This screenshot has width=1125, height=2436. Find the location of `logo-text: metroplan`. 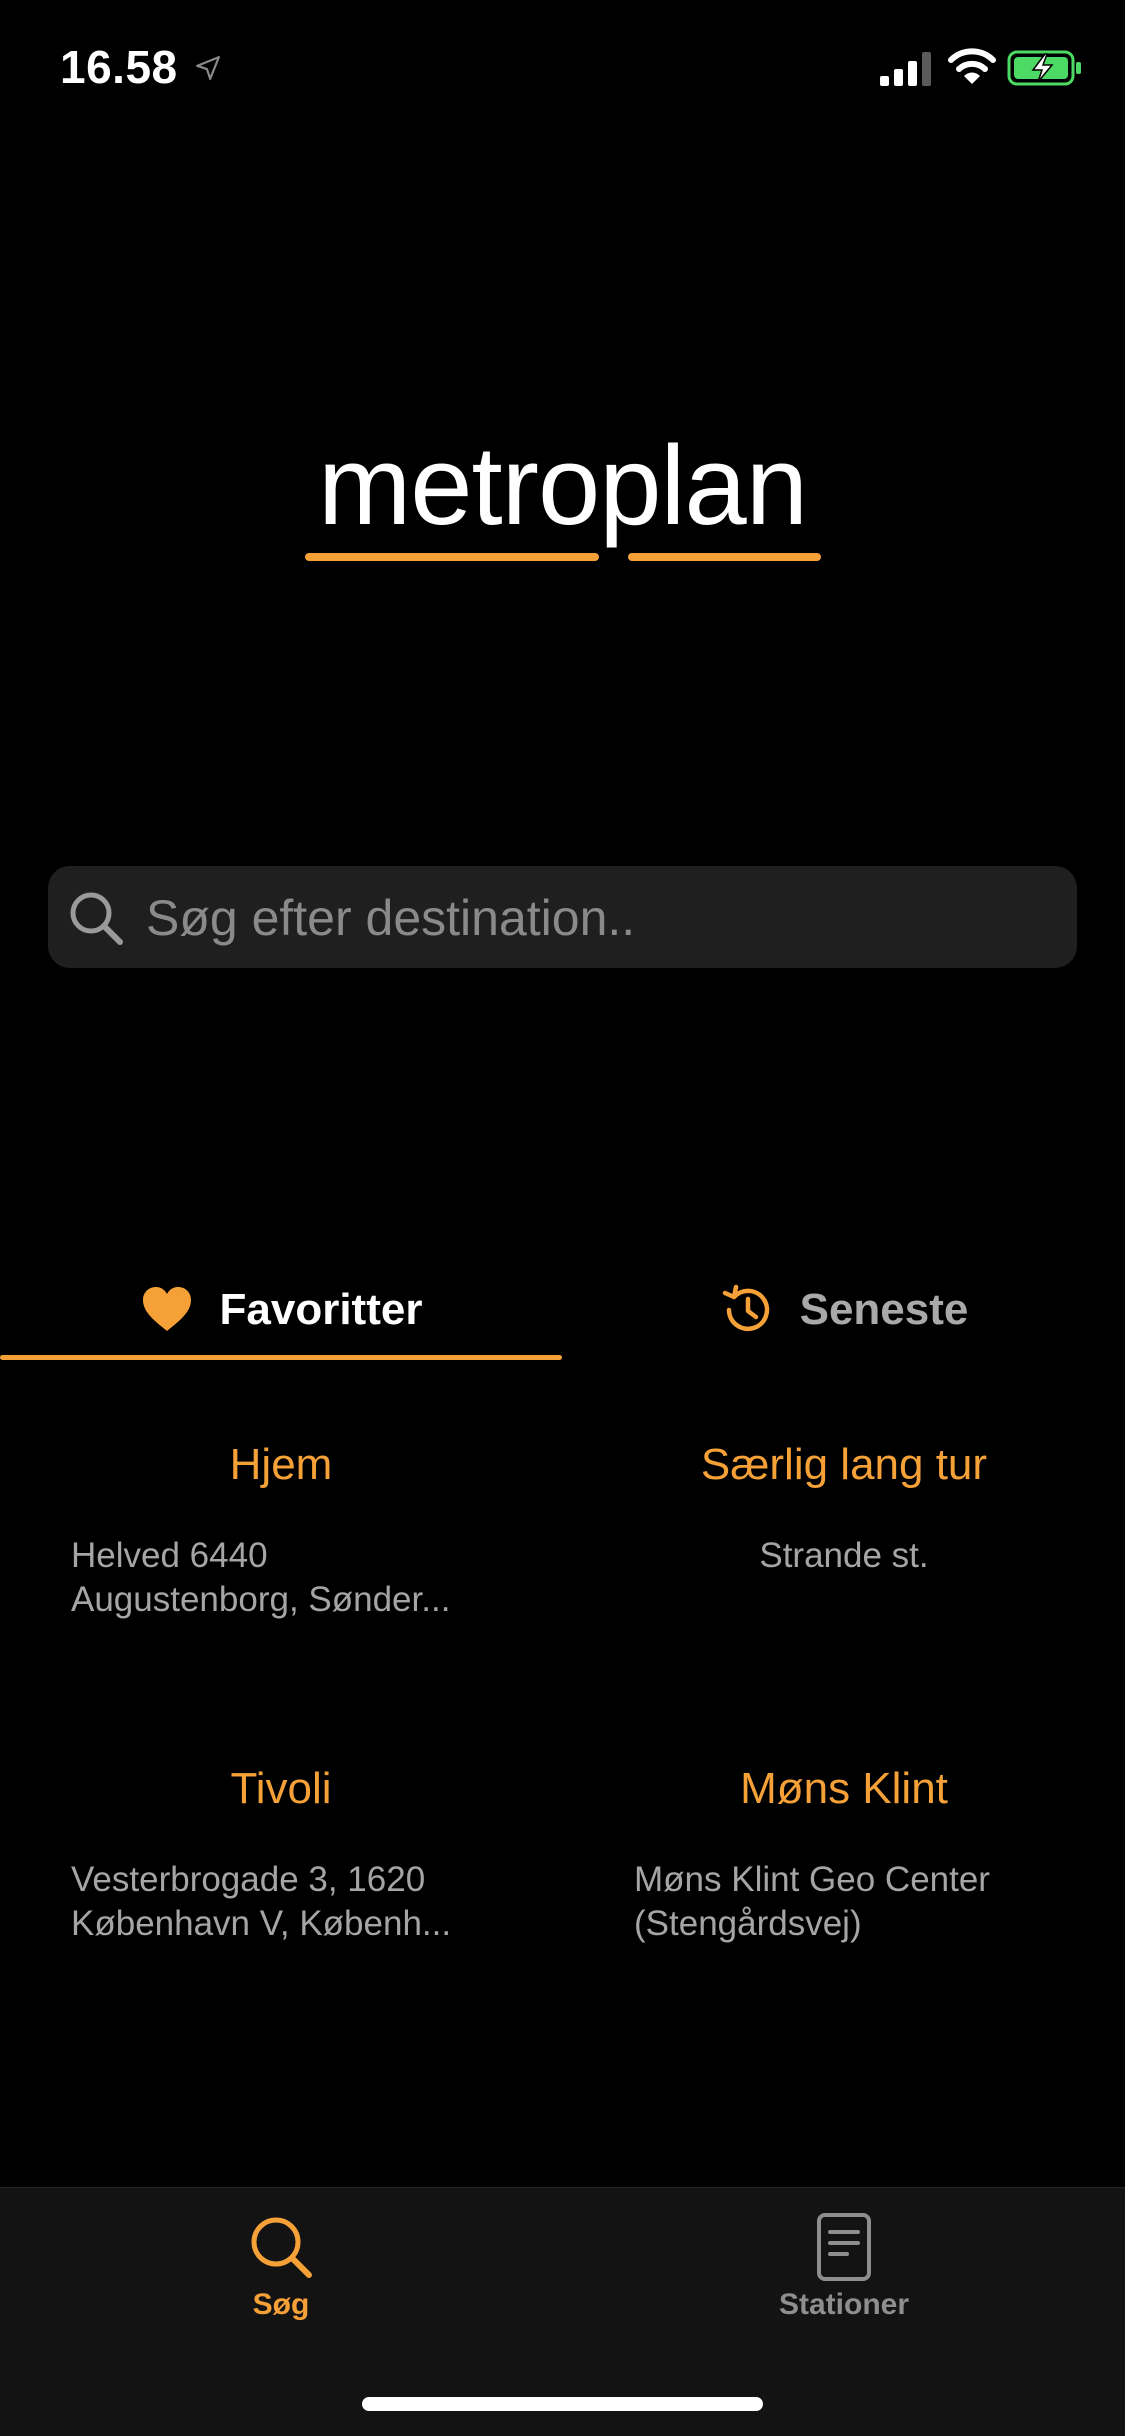

logo-text: metroplan is located at coordinates (562, 485).